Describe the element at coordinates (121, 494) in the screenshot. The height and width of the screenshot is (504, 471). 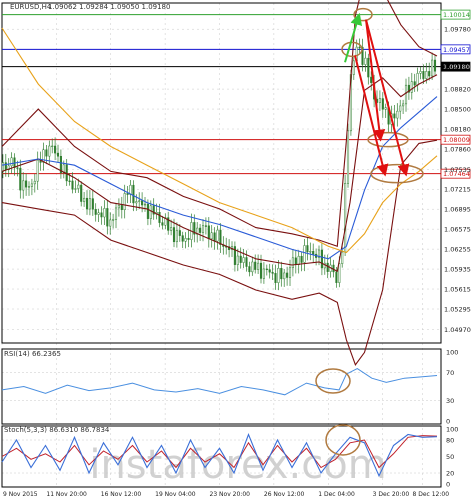
I see `x-tick-label: 16 Nov 12:00` at that location.